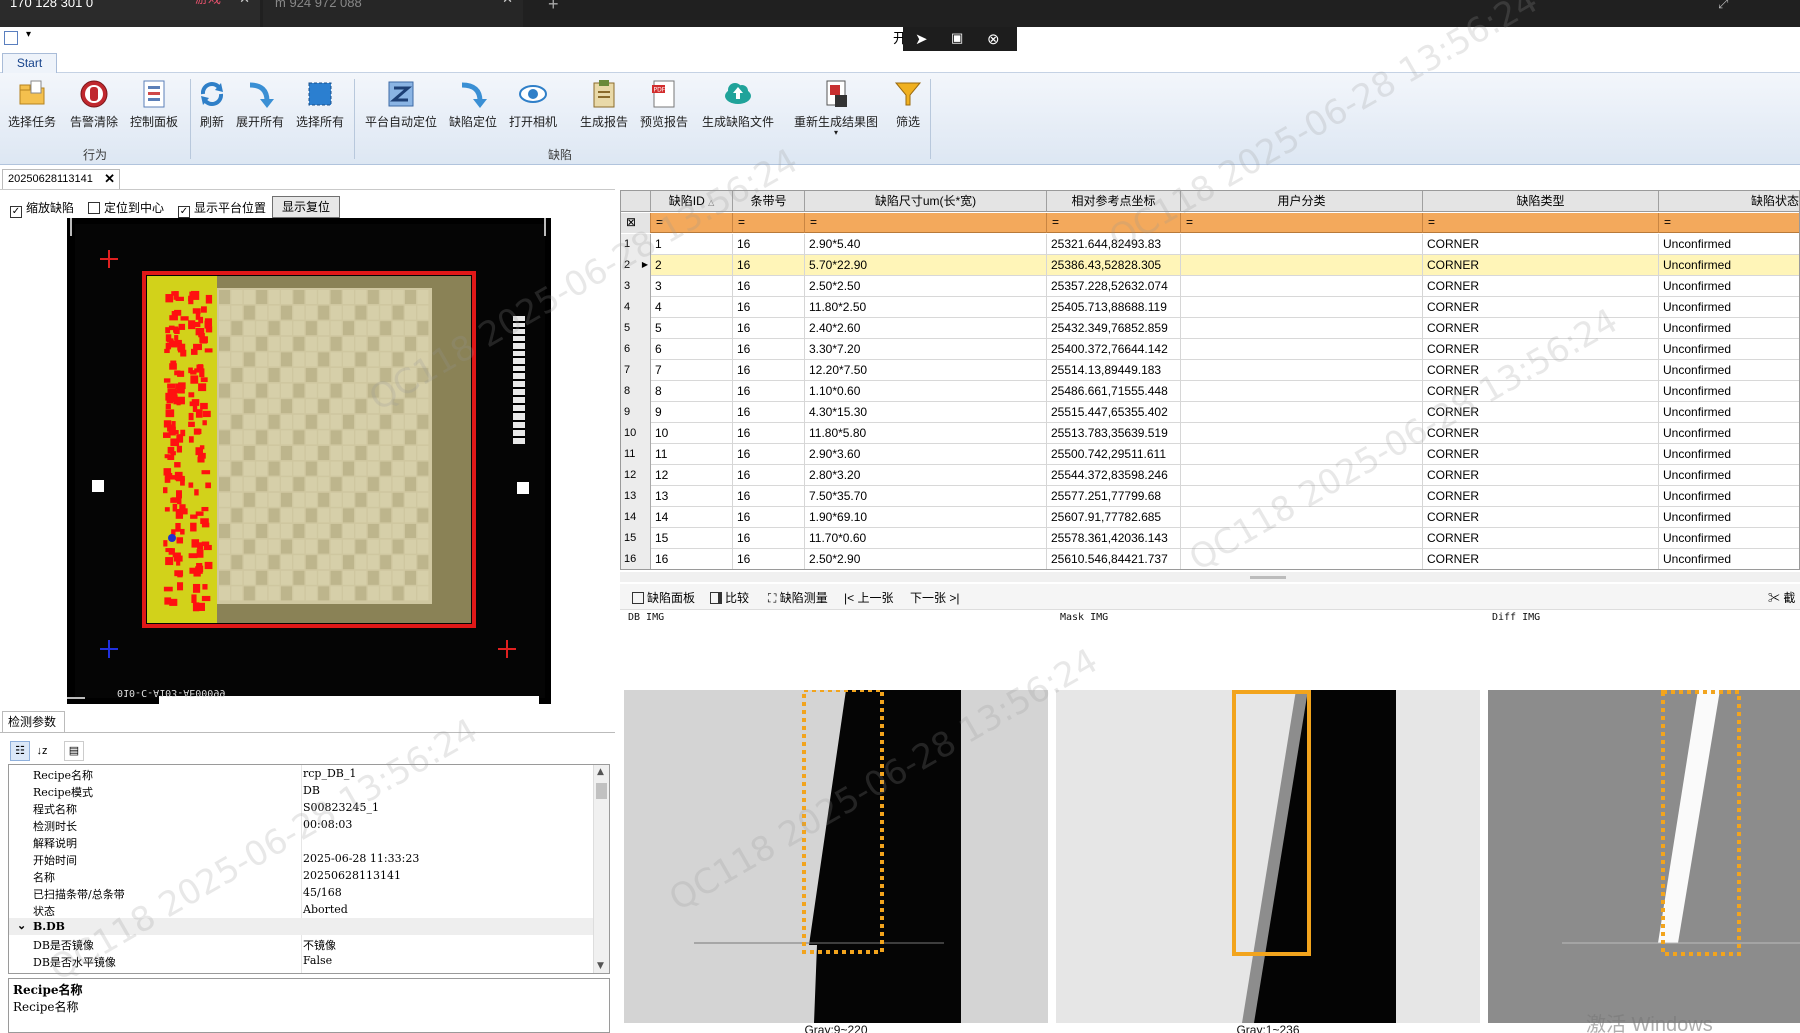 The height and width of the screenshot is (1033, 1800). What do you see at coordinates (1114, 412) in the screenshot?
I see `table-cell: 25515.447,65355.402` at bounding box center [1114, 412].